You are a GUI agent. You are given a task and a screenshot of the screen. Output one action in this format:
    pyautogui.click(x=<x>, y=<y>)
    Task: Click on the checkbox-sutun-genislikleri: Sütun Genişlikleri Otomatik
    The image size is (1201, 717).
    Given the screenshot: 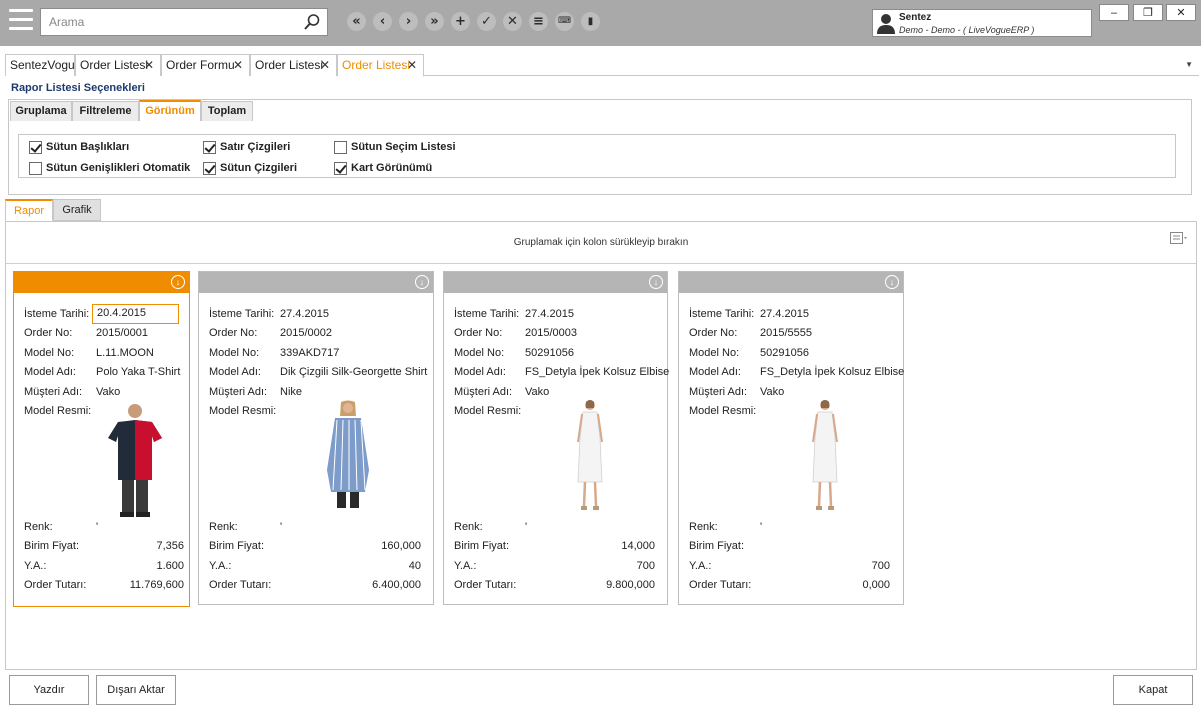 What is the action you would take?
    pyautogui.click(x=109, y=168)
    